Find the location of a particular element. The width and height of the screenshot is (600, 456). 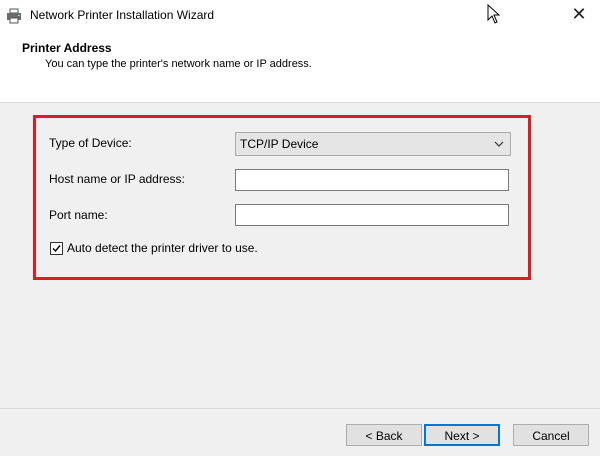

device-type-value: TCP/IP Device is located at coordinates (279, 144).